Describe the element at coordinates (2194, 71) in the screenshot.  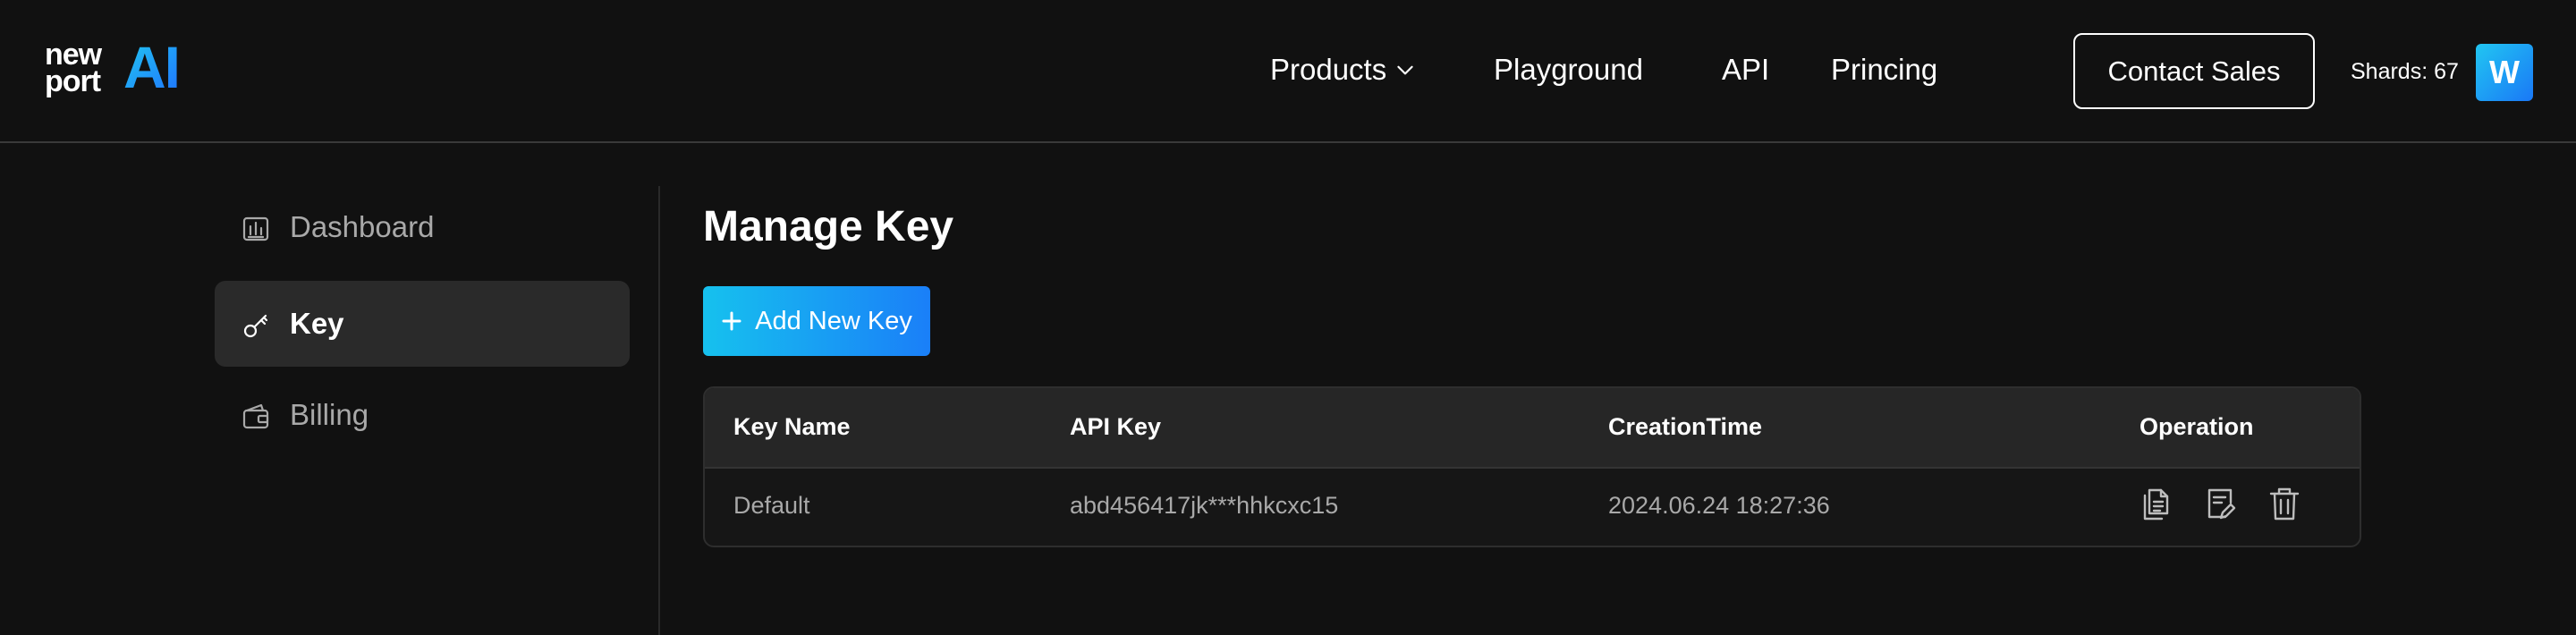
I see `contact-sales-button: Contact Sales` at that location.